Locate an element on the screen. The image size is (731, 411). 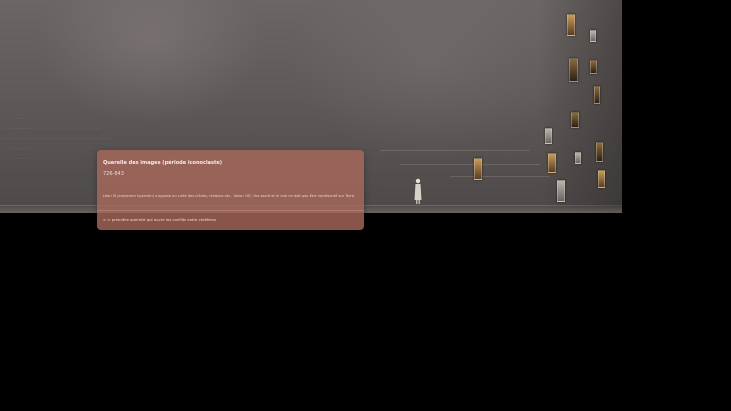
faint-label: · · · · · · · · · · · · · · · · · · · · is located at coordinates (37, 159).